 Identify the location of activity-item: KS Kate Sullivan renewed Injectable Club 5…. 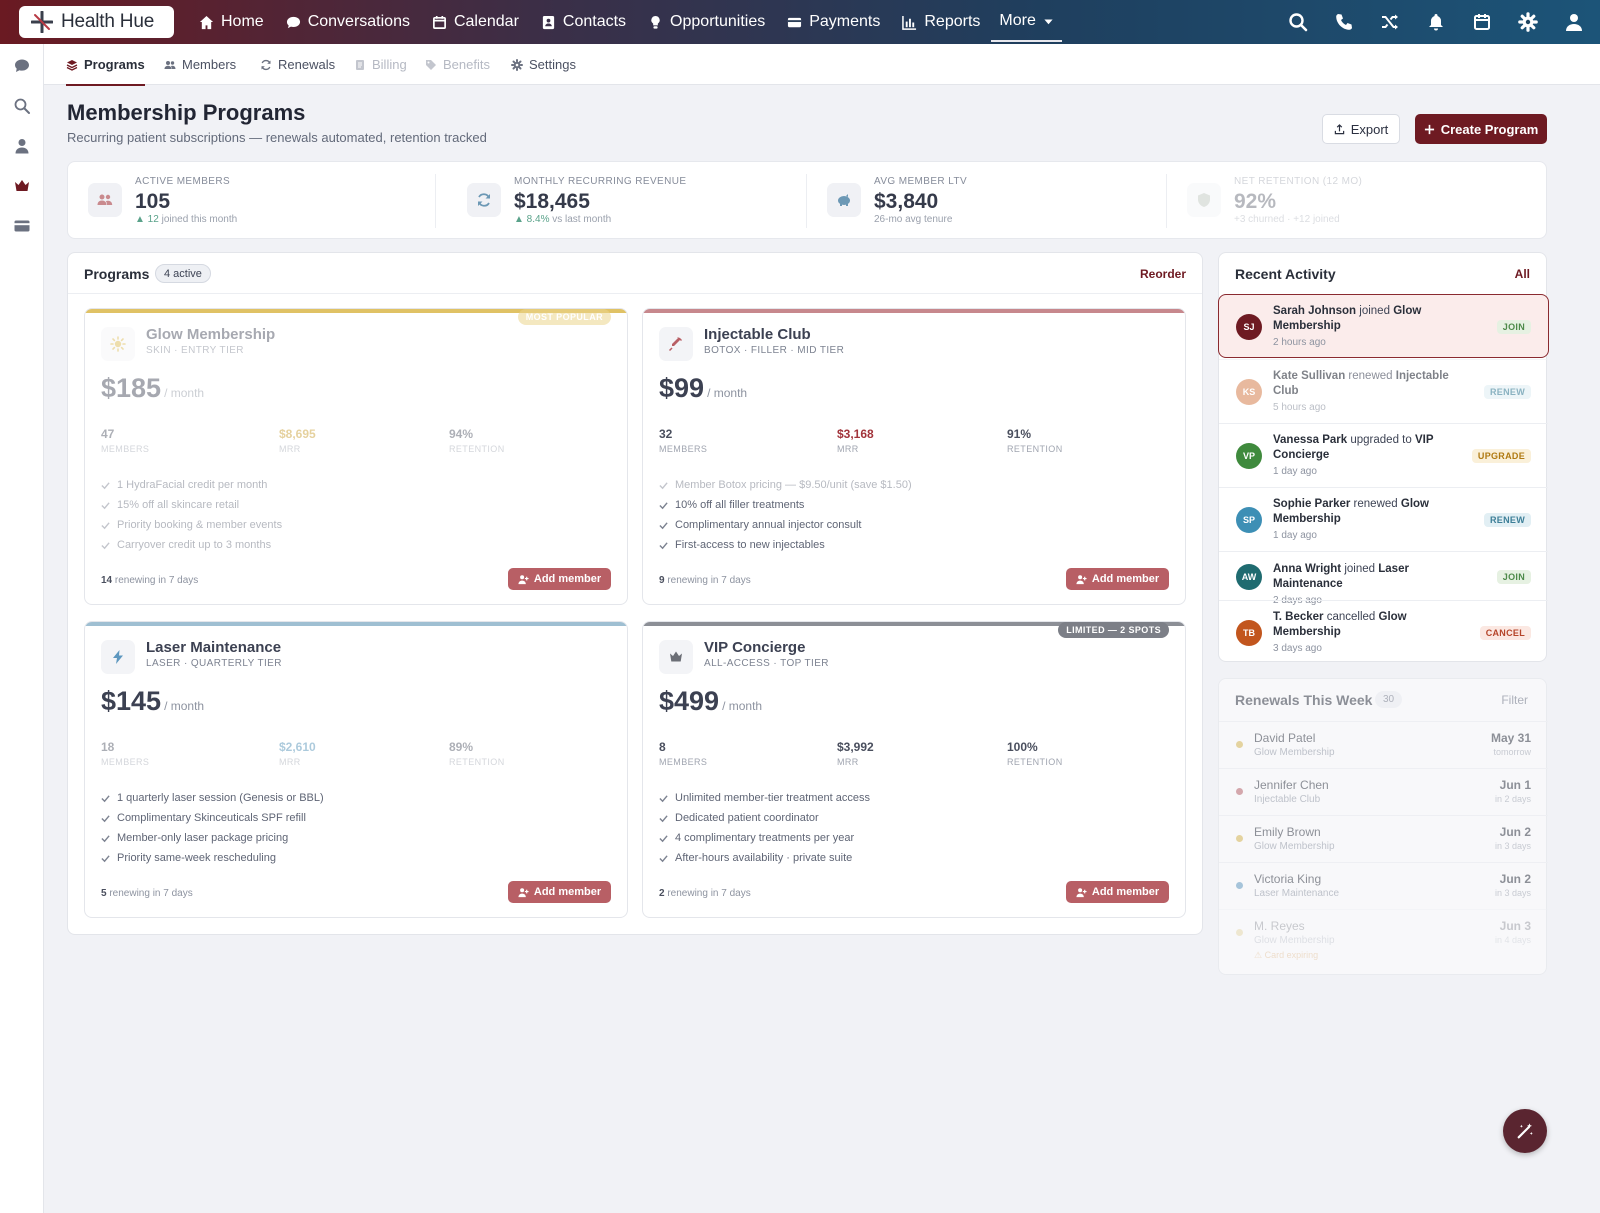
(1383, 391).